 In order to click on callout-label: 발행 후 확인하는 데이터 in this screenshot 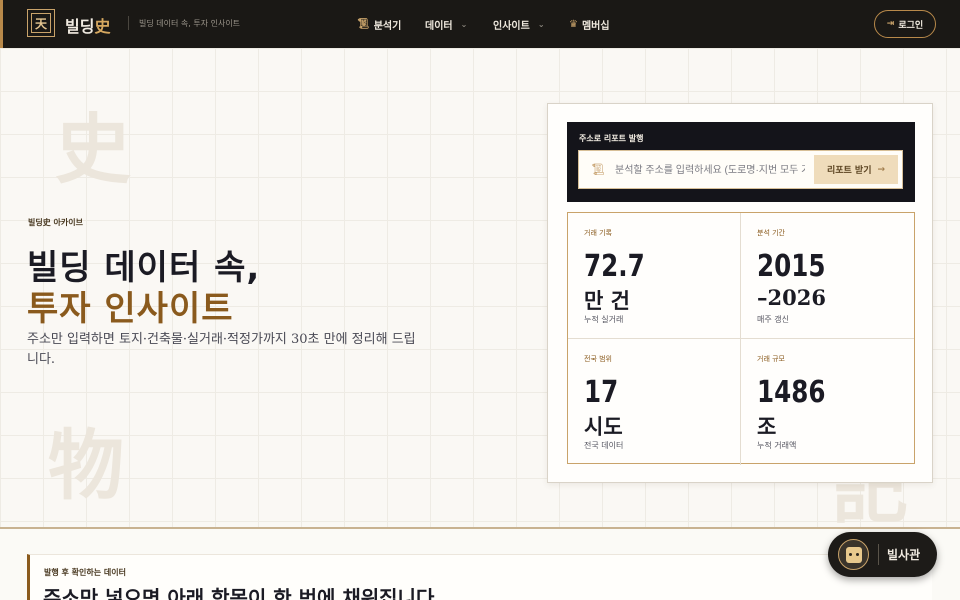, I will do `click(85, 572)`.